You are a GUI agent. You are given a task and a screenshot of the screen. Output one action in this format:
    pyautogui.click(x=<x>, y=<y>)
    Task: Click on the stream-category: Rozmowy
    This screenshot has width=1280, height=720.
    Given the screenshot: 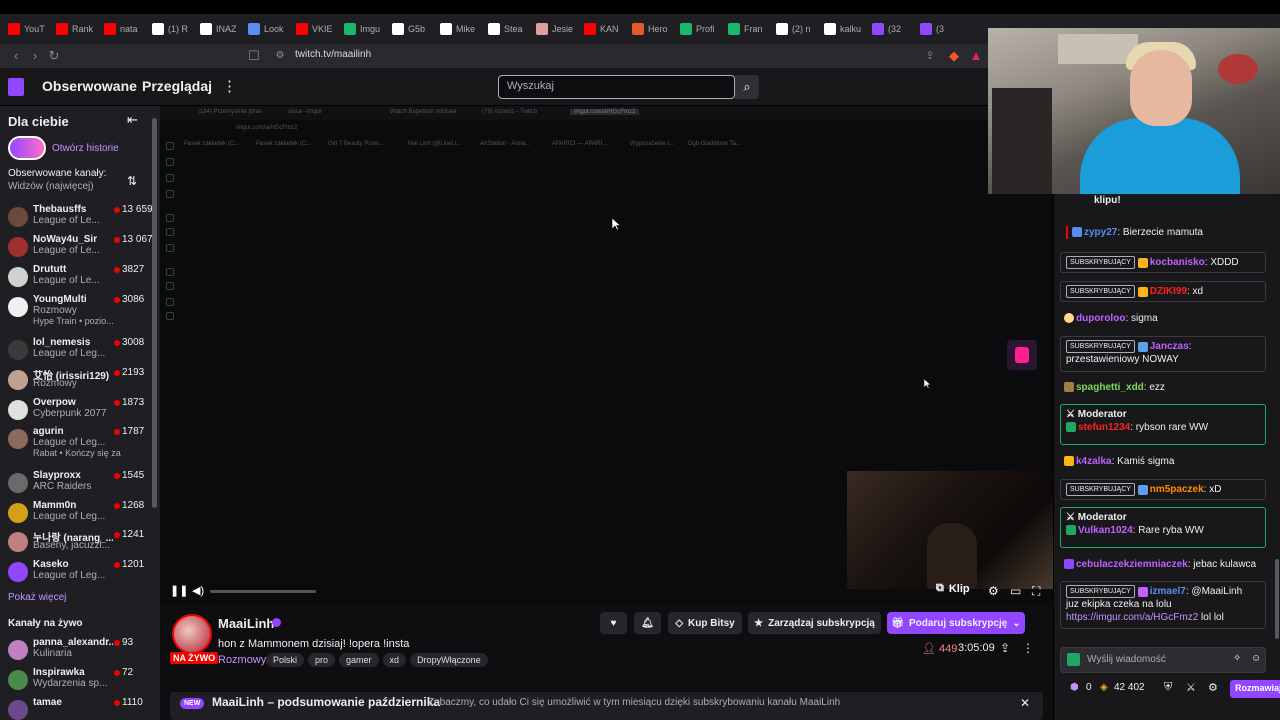 What is the action you would take?
    pyautogui.click(x=242, y=660)
    